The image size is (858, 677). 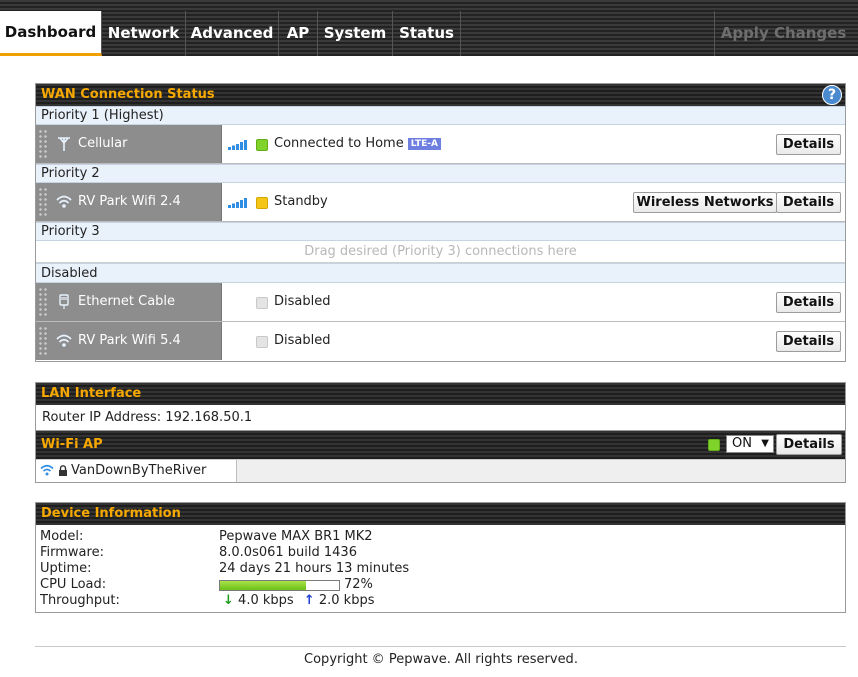 I want to click on cpu-load-bar-fill, so click(x=263, y=585).